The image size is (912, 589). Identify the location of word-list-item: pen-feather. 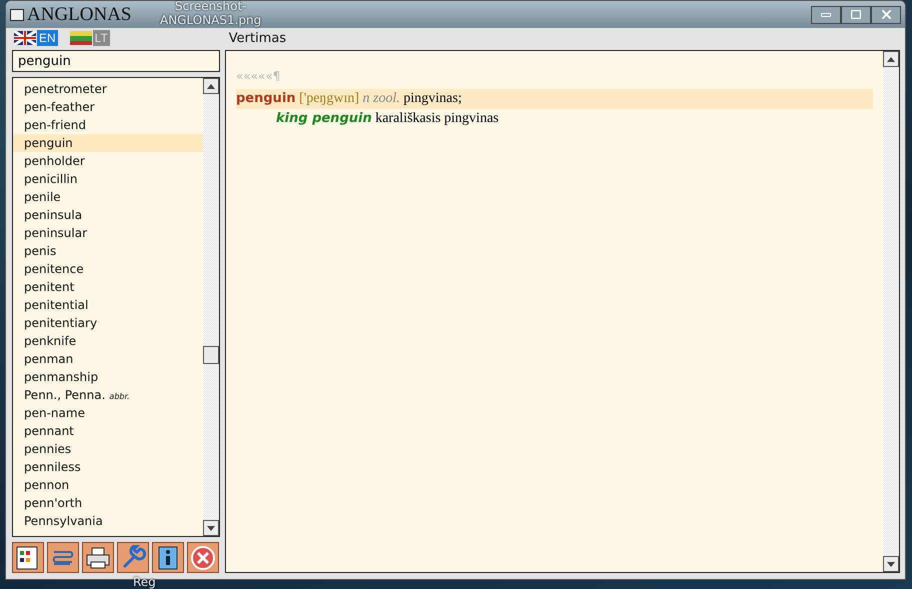
(108, 107).